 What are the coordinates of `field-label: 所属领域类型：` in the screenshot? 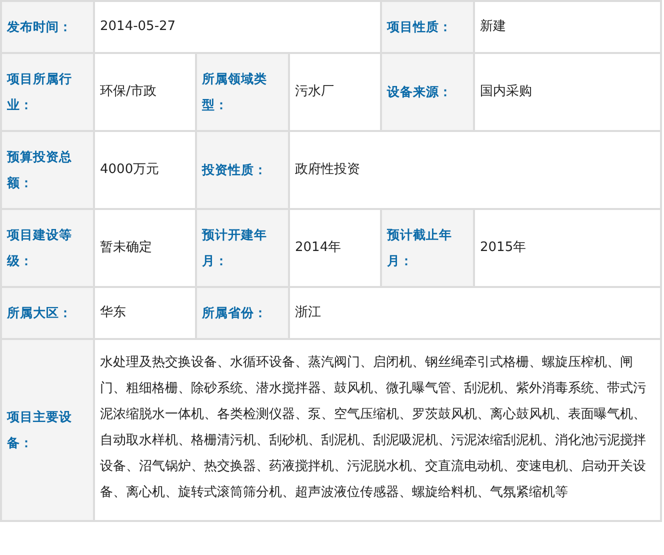 It's located at (242, 92).